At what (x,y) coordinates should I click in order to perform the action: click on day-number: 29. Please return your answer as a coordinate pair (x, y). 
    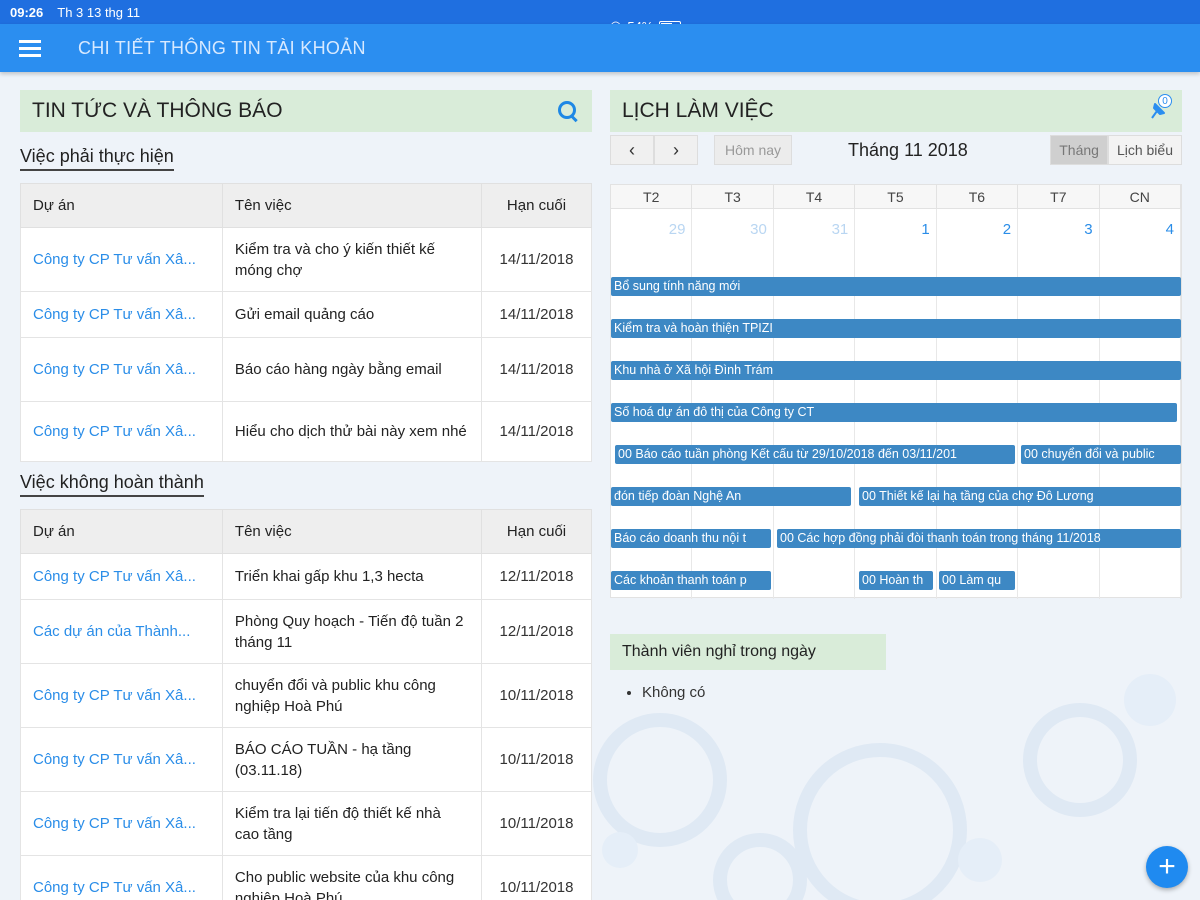
    Looking at the image, I should click on (652, 234).